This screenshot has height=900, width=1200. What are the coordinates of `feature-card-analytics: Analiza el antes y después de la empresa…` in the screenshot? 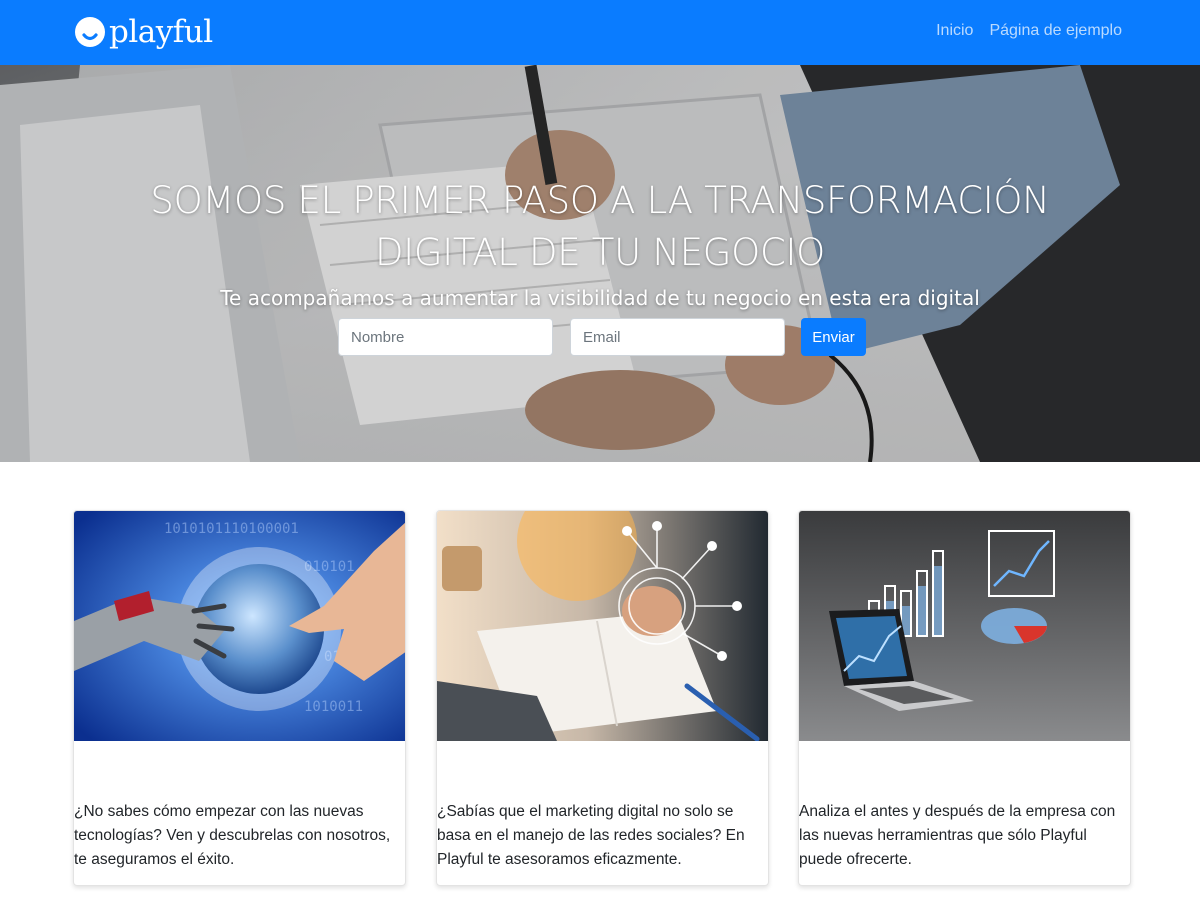 It's located at (964, 698).